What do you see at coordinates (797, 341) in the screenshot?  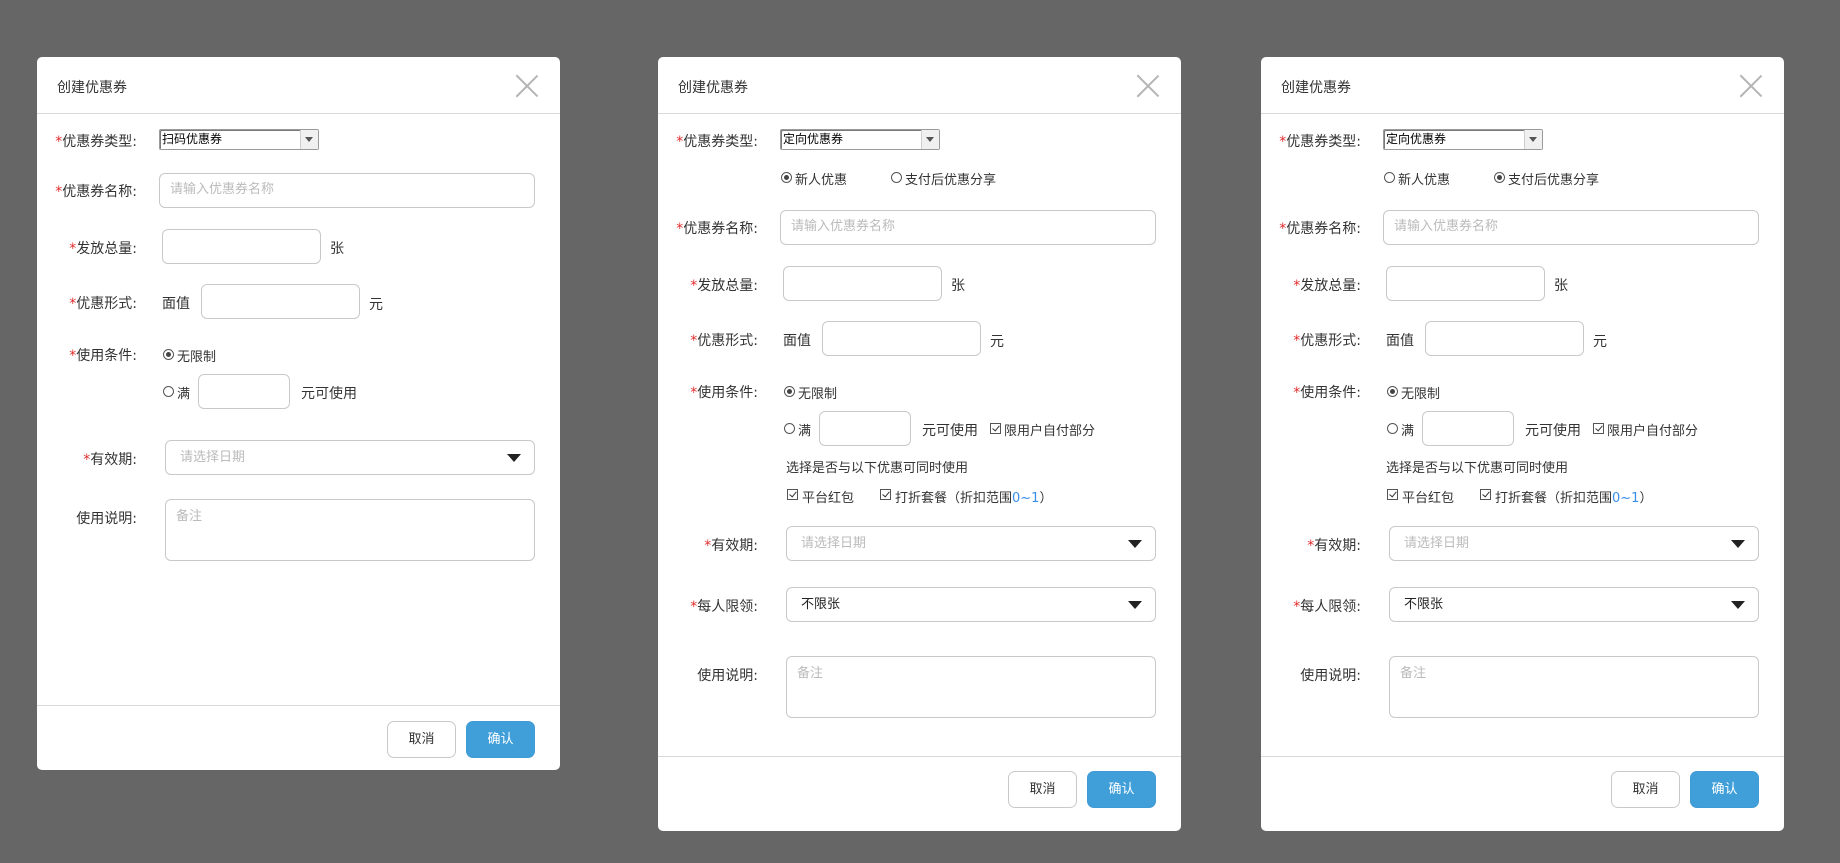 I see `face-value-label: 面值` at bounding box center [797, 341].